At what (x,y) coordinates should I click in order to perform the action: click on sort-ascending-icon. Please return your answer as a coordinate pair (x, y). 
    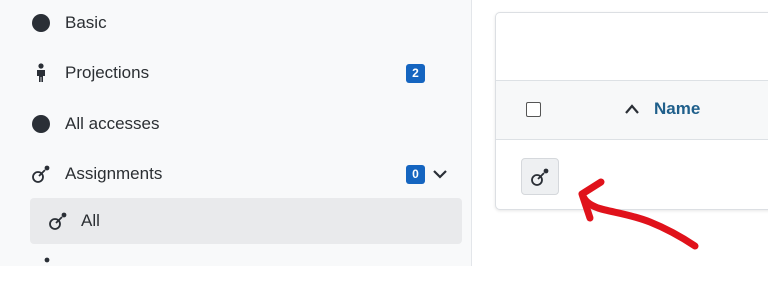
    Looking at the image, I should click on (632, 109).